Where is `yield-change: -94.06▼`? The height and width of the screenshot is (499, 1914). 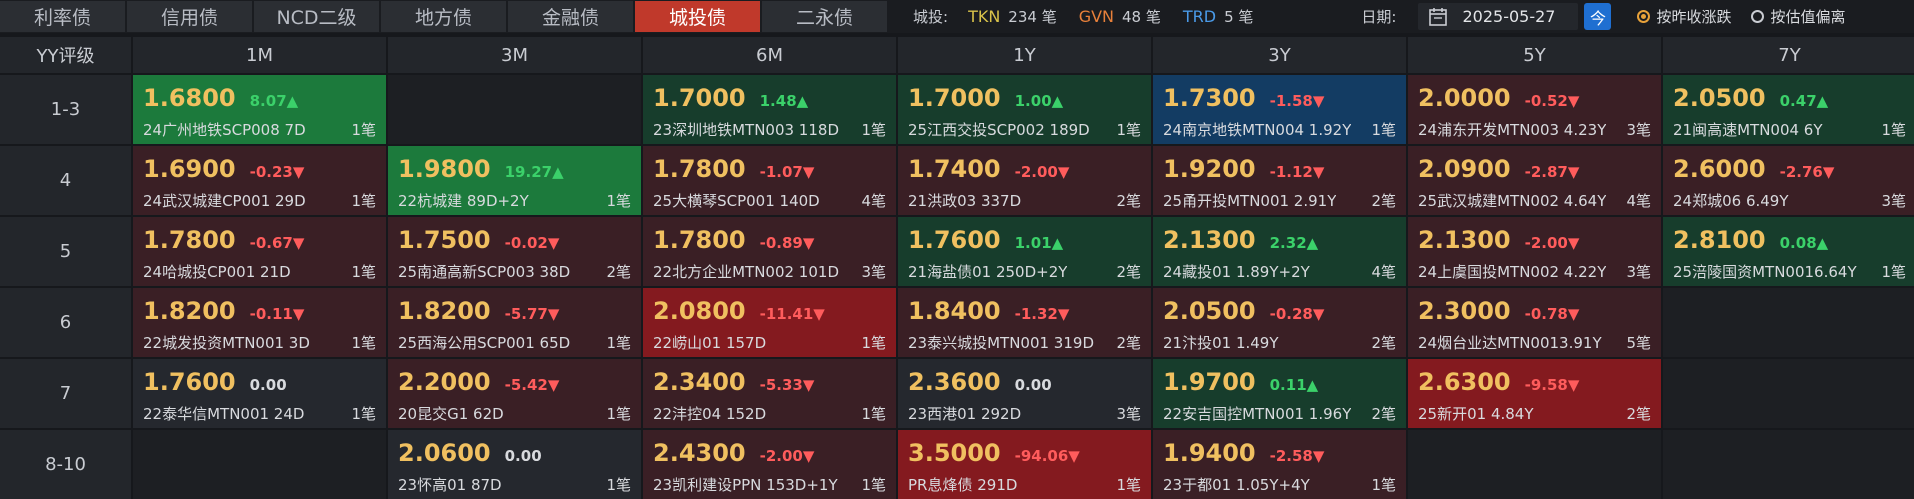
yield-change: -94.06▼ is located at coordinates (1047, 456).